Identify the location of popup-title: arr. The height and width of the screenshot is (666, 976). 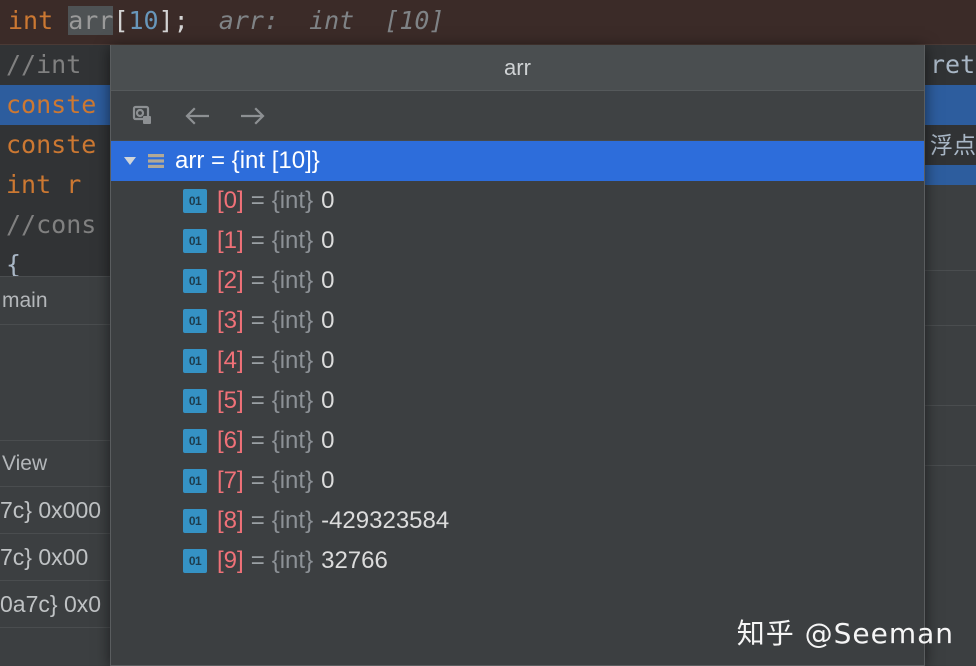
(517, 68).